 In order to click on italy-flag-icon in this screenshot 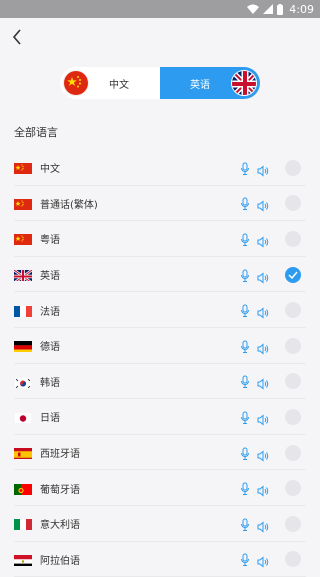, I will do `click(23, 524)`.